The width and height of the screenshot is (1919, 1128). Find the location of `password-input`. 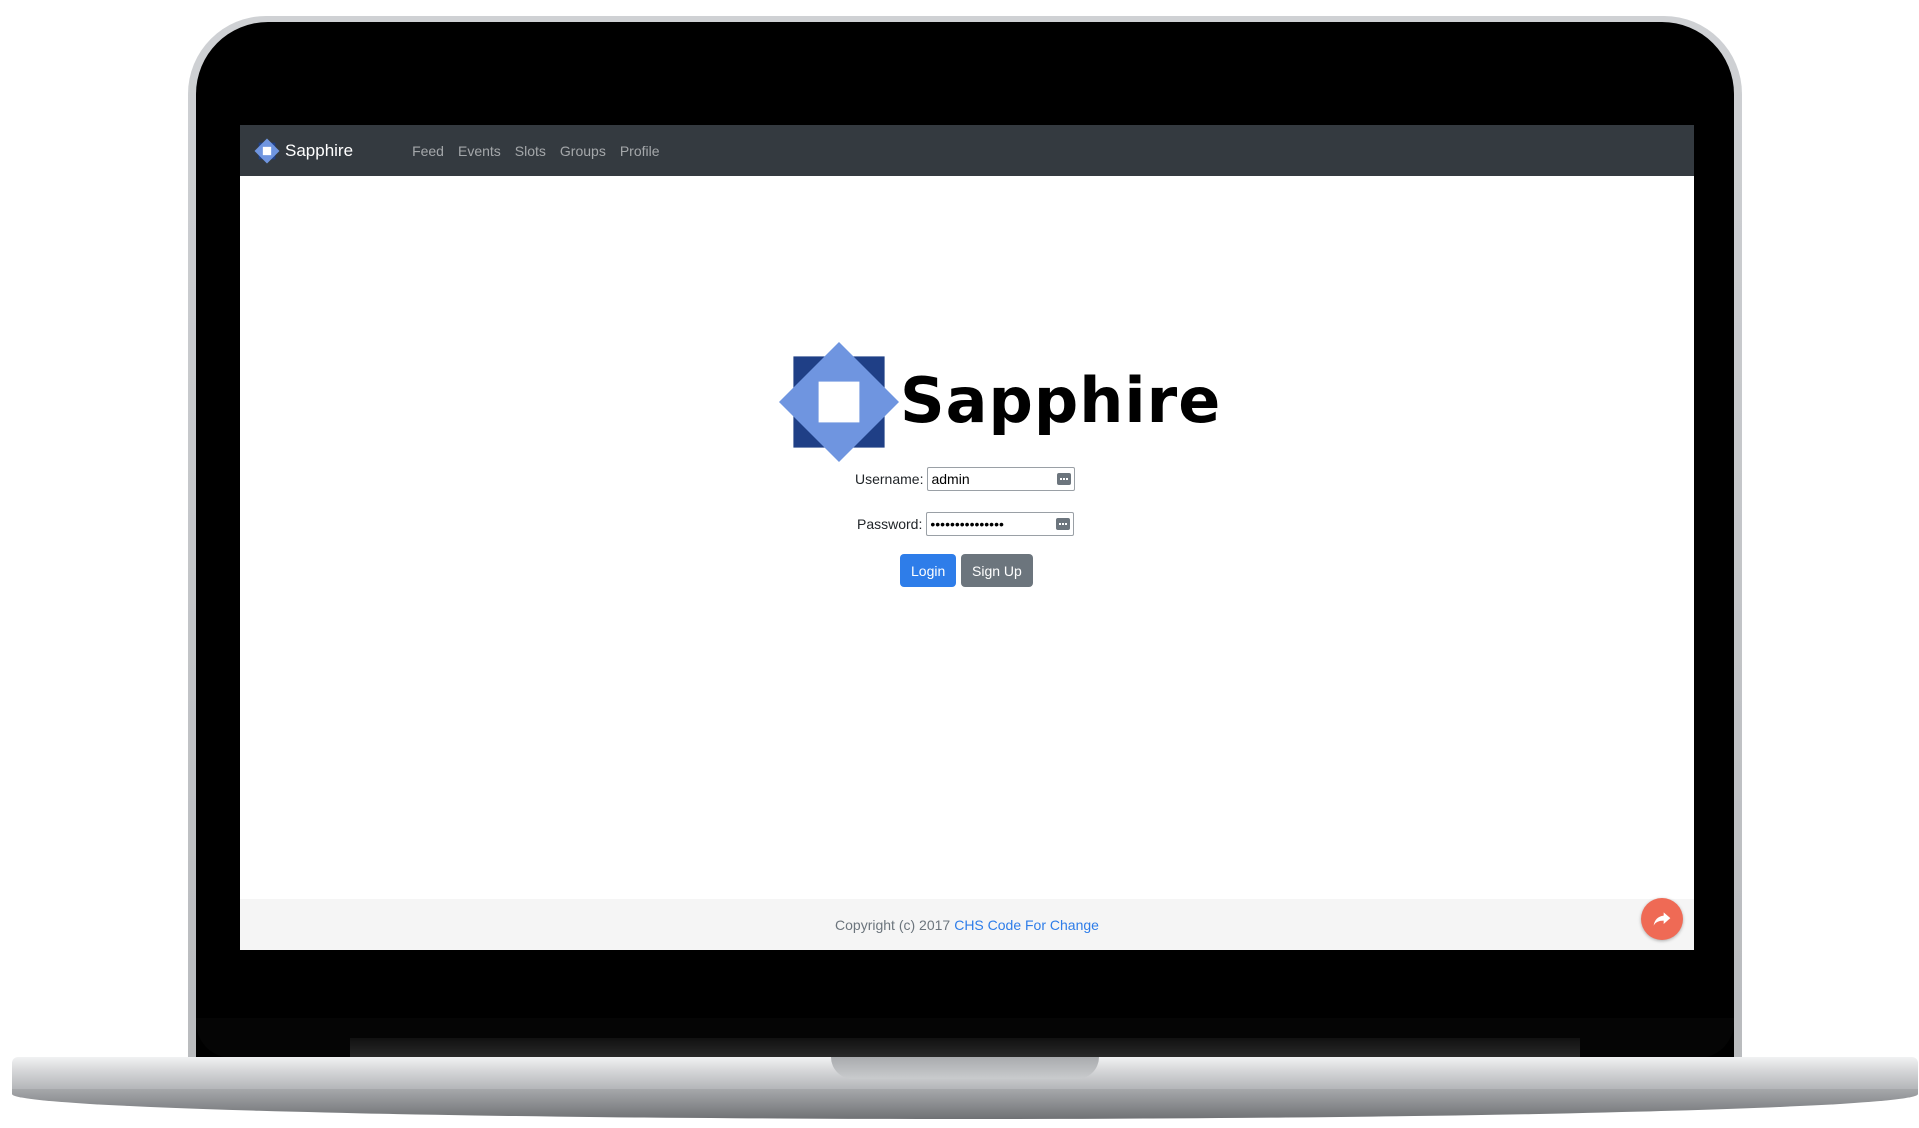

password-input is located at coordinates (1000, 524).